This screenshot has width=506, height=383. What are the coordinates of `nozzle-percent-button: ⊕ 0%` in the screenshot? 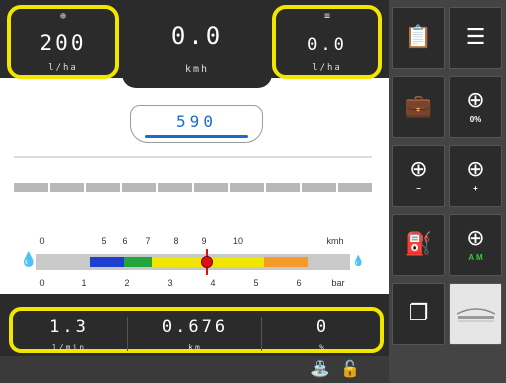 It's located at (475, 107).